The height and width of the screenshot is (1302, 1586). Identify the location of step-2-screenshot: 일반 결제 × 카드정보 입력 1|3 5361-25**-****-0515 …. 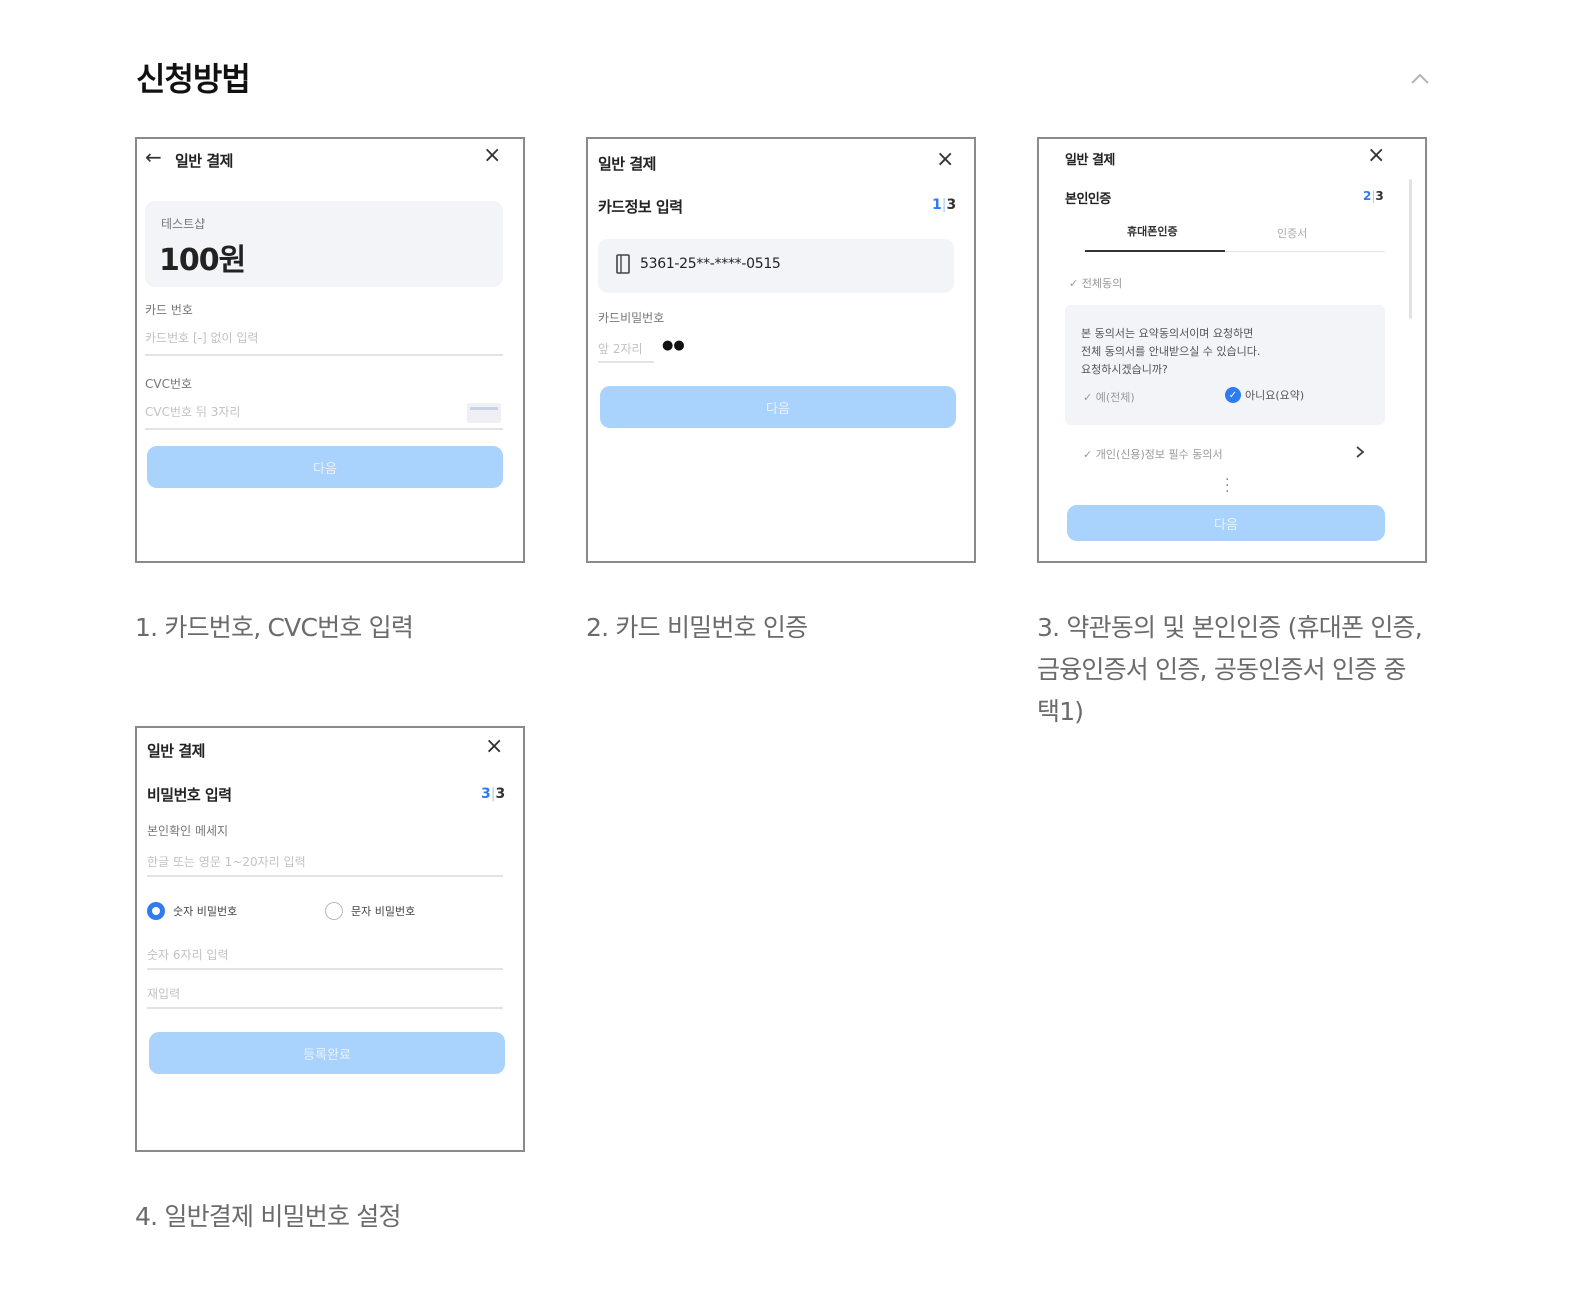
(781, 350).